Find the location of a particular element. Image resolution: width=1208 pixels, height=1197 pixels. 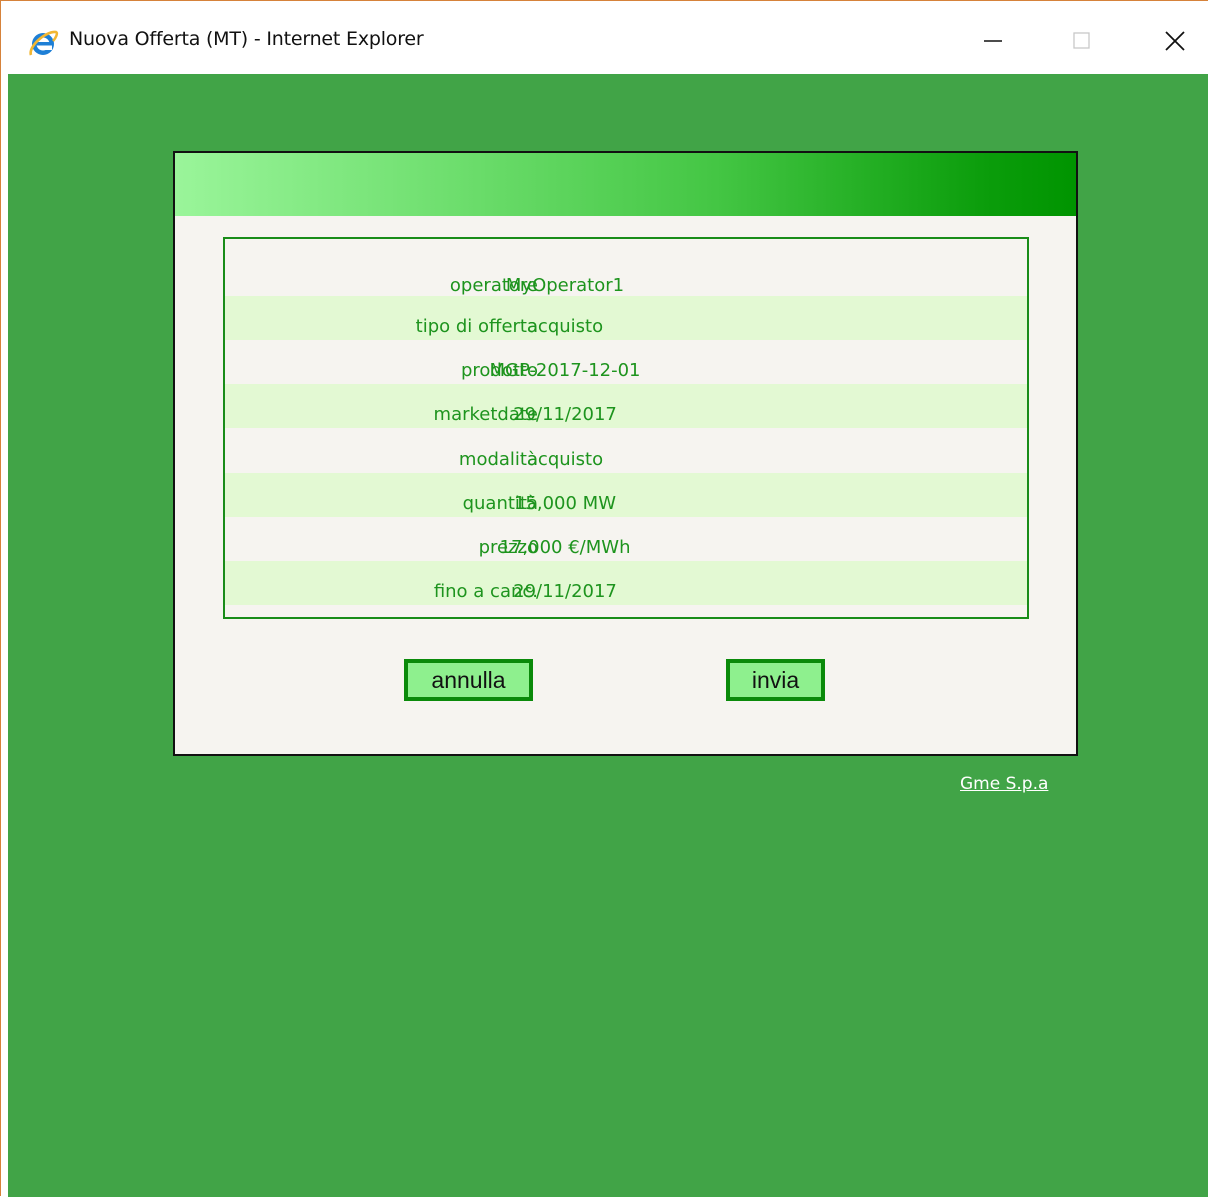

close-icon is located at coordinates (1175, 41).